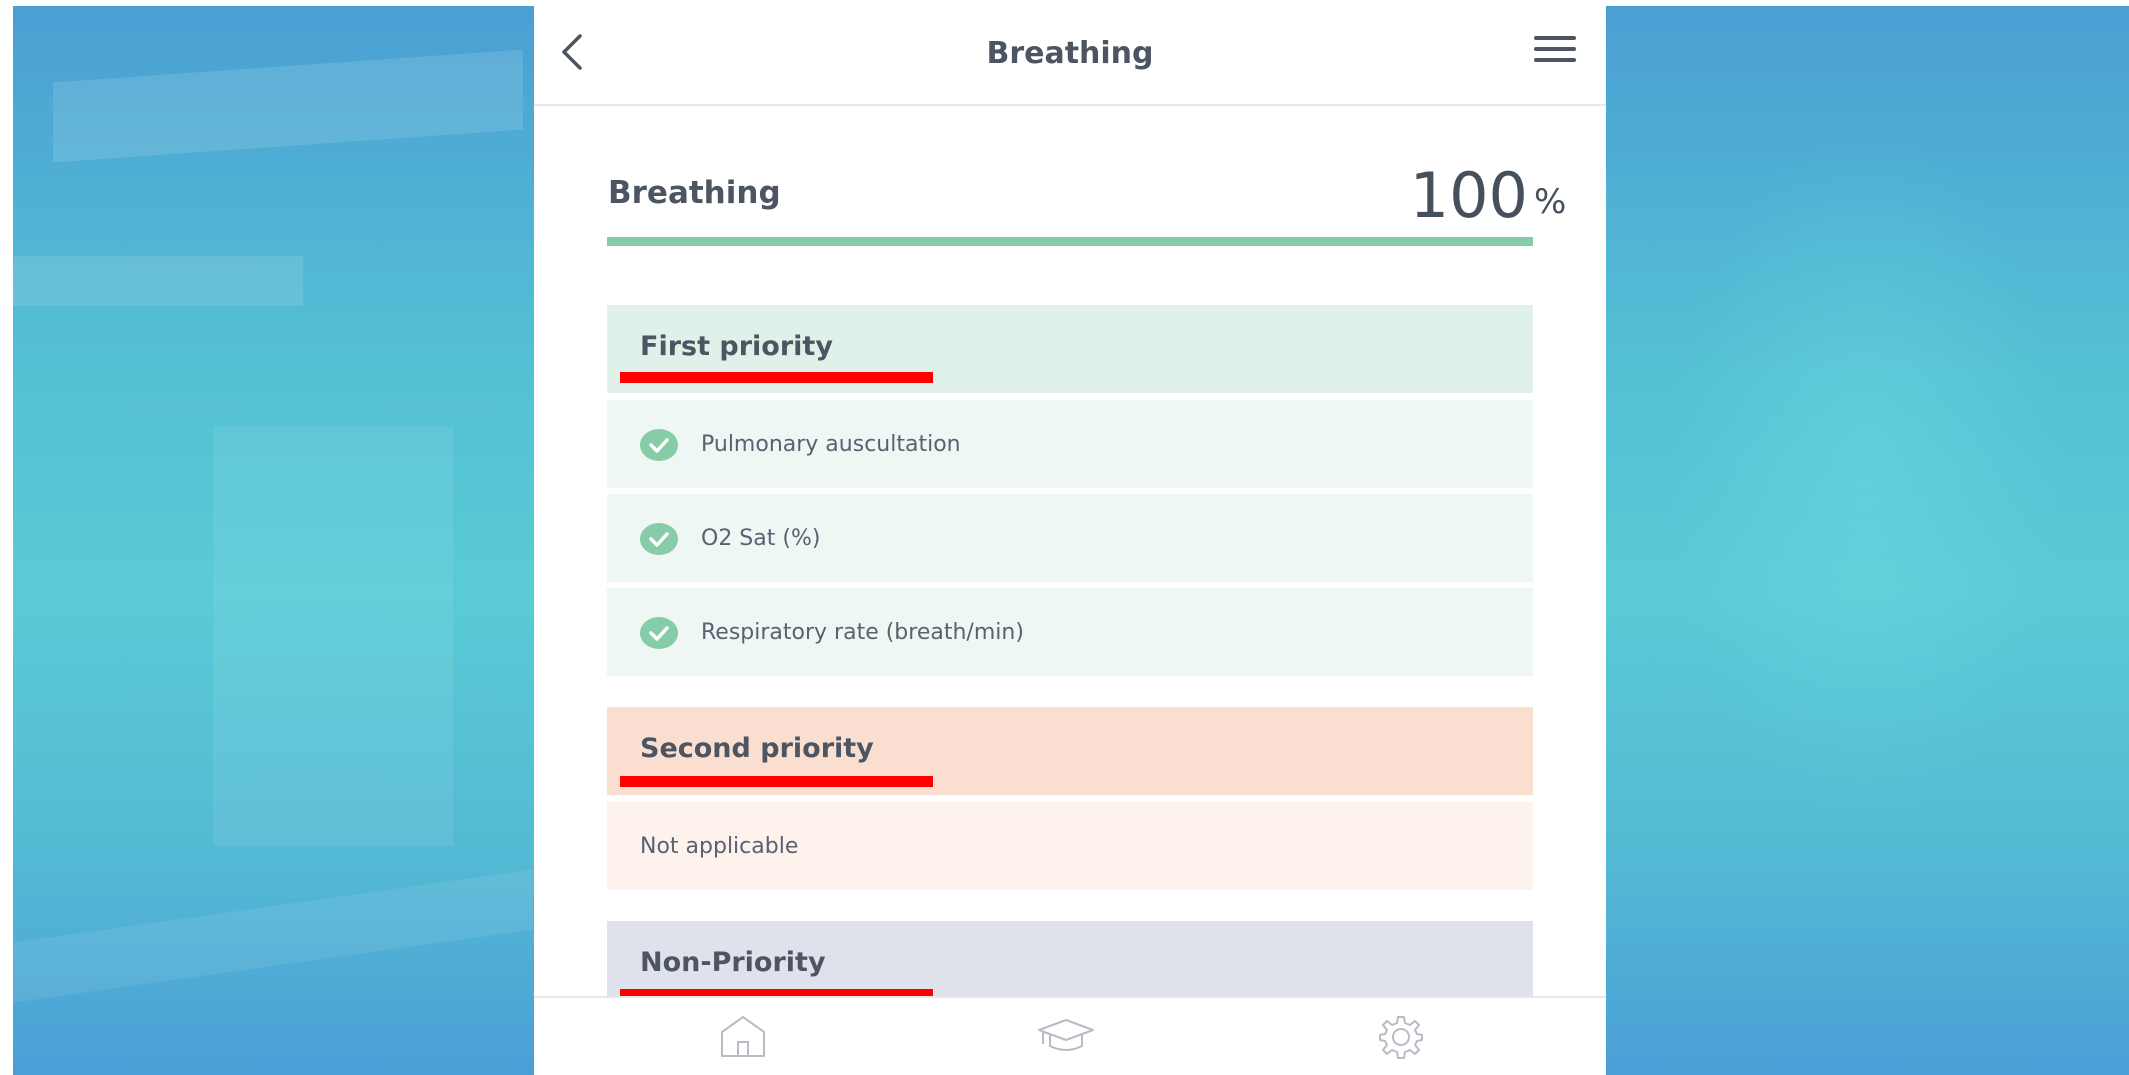 The image size is (2129, 1075). I want to click on section-title: Second priority, so click(757, 748).